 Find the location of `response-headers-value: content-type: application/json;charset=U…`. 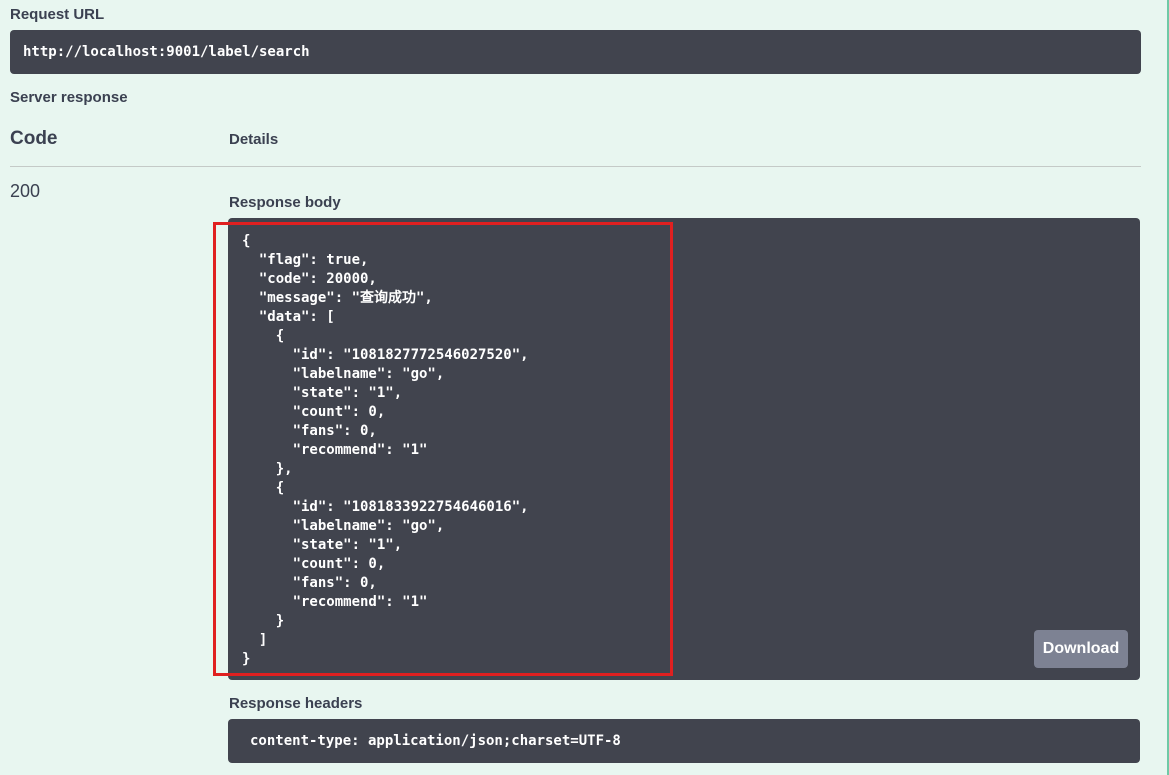

response-headers-value: content-type: application/json;charset=U… is located at coordinates (684, 741).